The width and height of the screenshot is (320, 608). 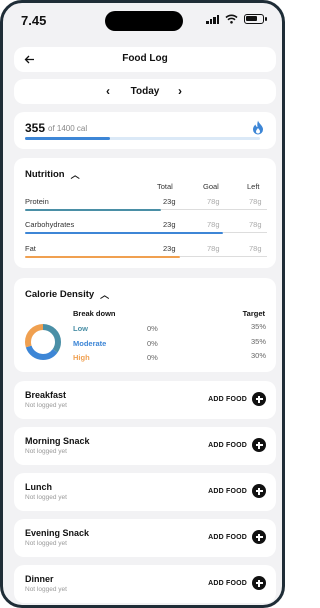 I want to click on calorie-summary-card: 355 of 1400 cal, so click(x=145, y=130).